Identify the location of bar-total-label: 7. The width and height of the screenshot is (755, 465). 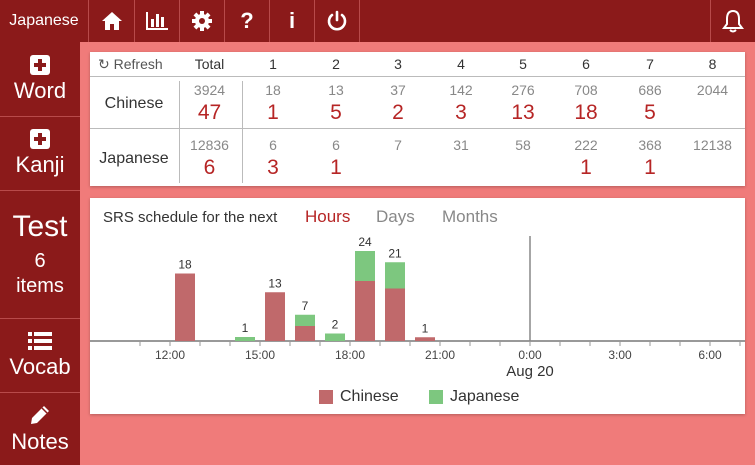
(305, 306).